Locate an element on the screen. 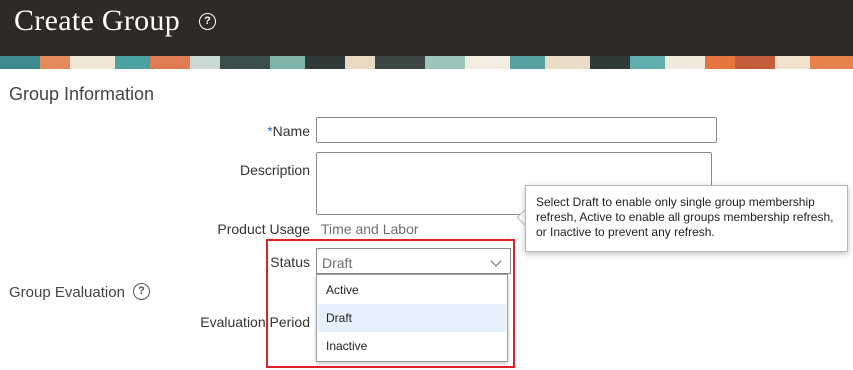 This screenshot has height=370, width=853. banner-art is located at coordinates (426, 62).